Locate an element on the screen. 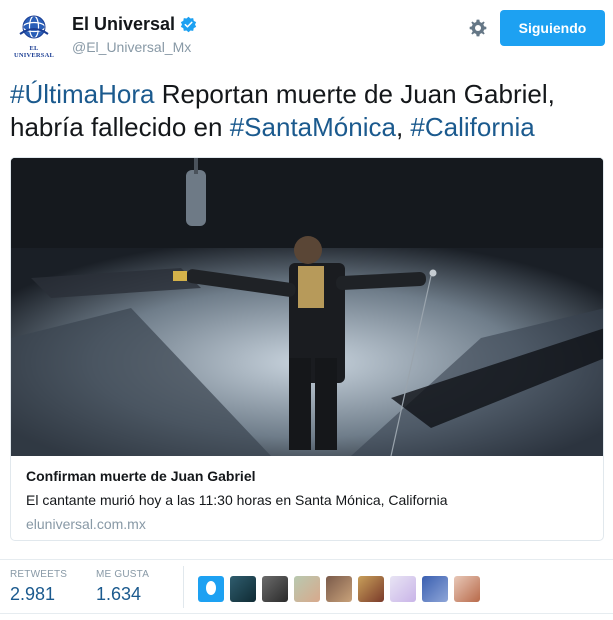 This screenshot has height=620, width=613. tweet-text-part-1: Reportan muerte de Juan Gabriel, is located at coordinates (354, 94).